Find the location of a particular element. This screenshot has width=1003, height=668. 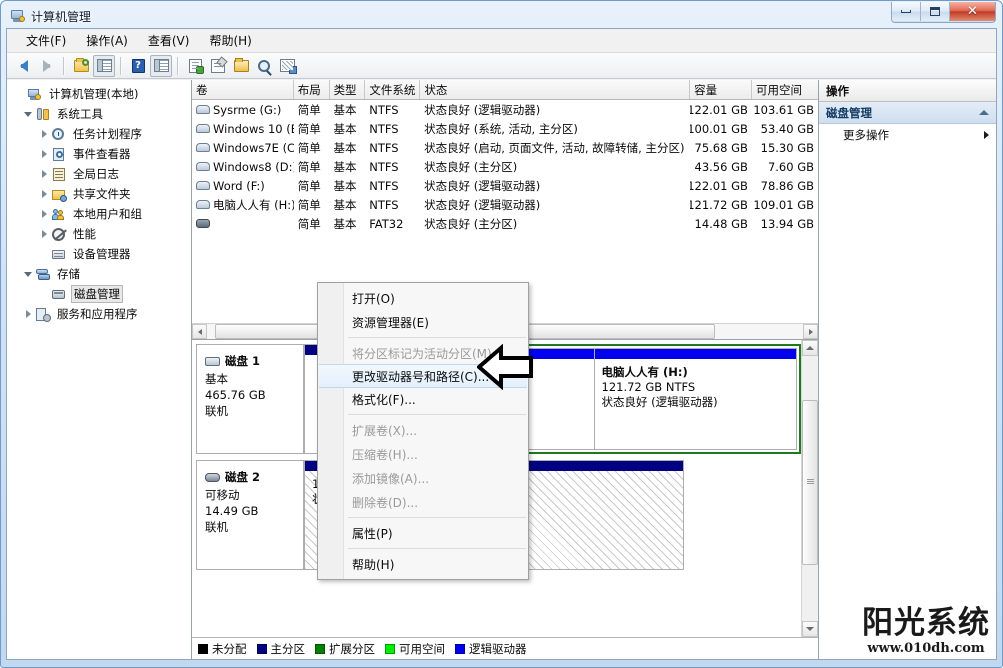

disk-info-panel: 磁盘 2 可移动 14.49 GB 联机 is located at coordinates (250, 515).